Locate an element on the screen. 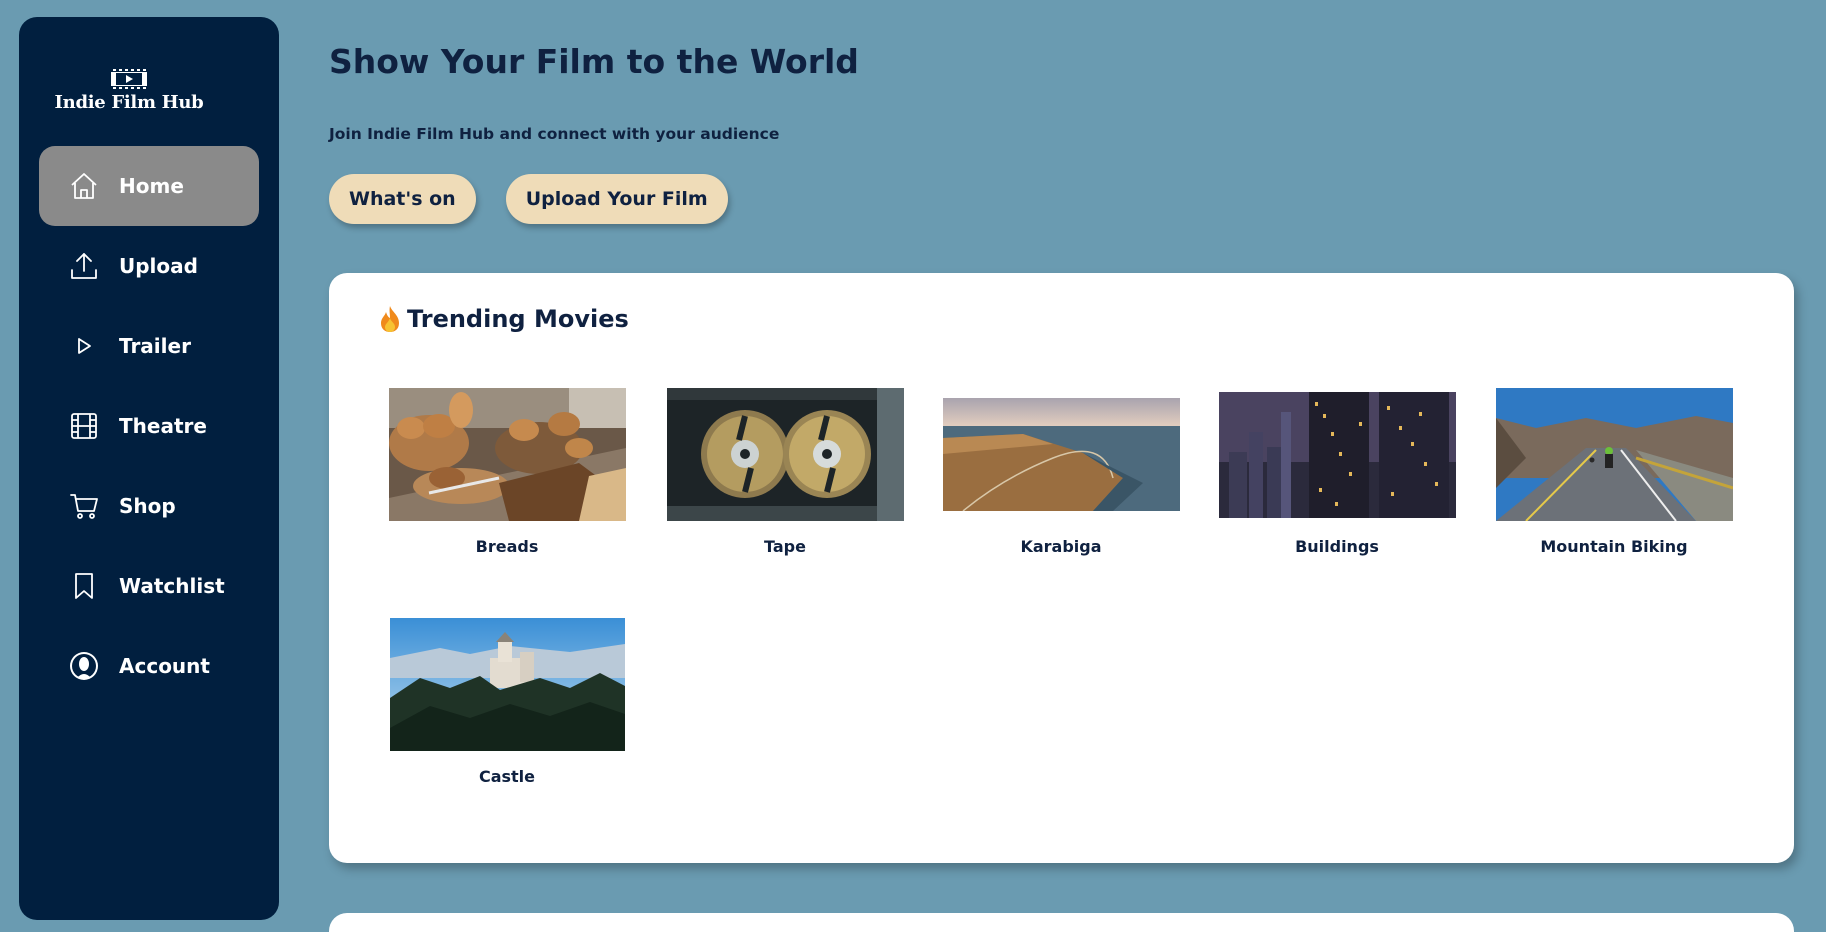 The width and height of the screenshot is (1826, 932). film-clapper-icon is located at coordinates (129, 79).